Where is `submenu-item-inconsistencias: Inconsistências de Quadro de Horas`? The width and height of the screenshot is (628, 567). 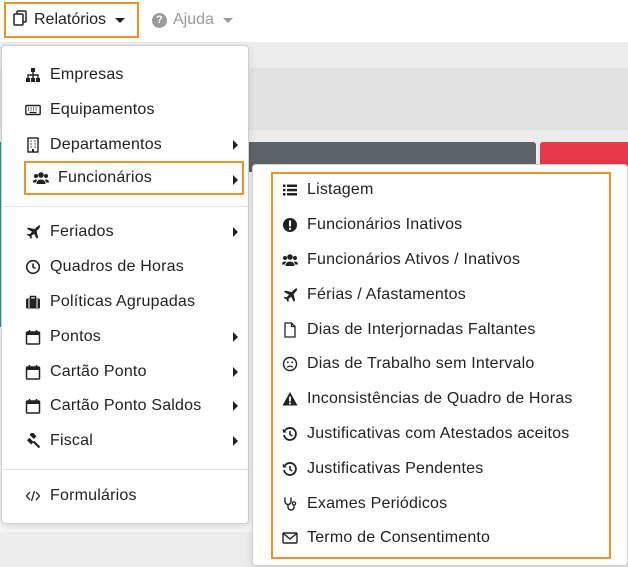
submenu-item-inconsistencias: Inconsistências de Quadro de Horas is located at coordinates (451, 399).